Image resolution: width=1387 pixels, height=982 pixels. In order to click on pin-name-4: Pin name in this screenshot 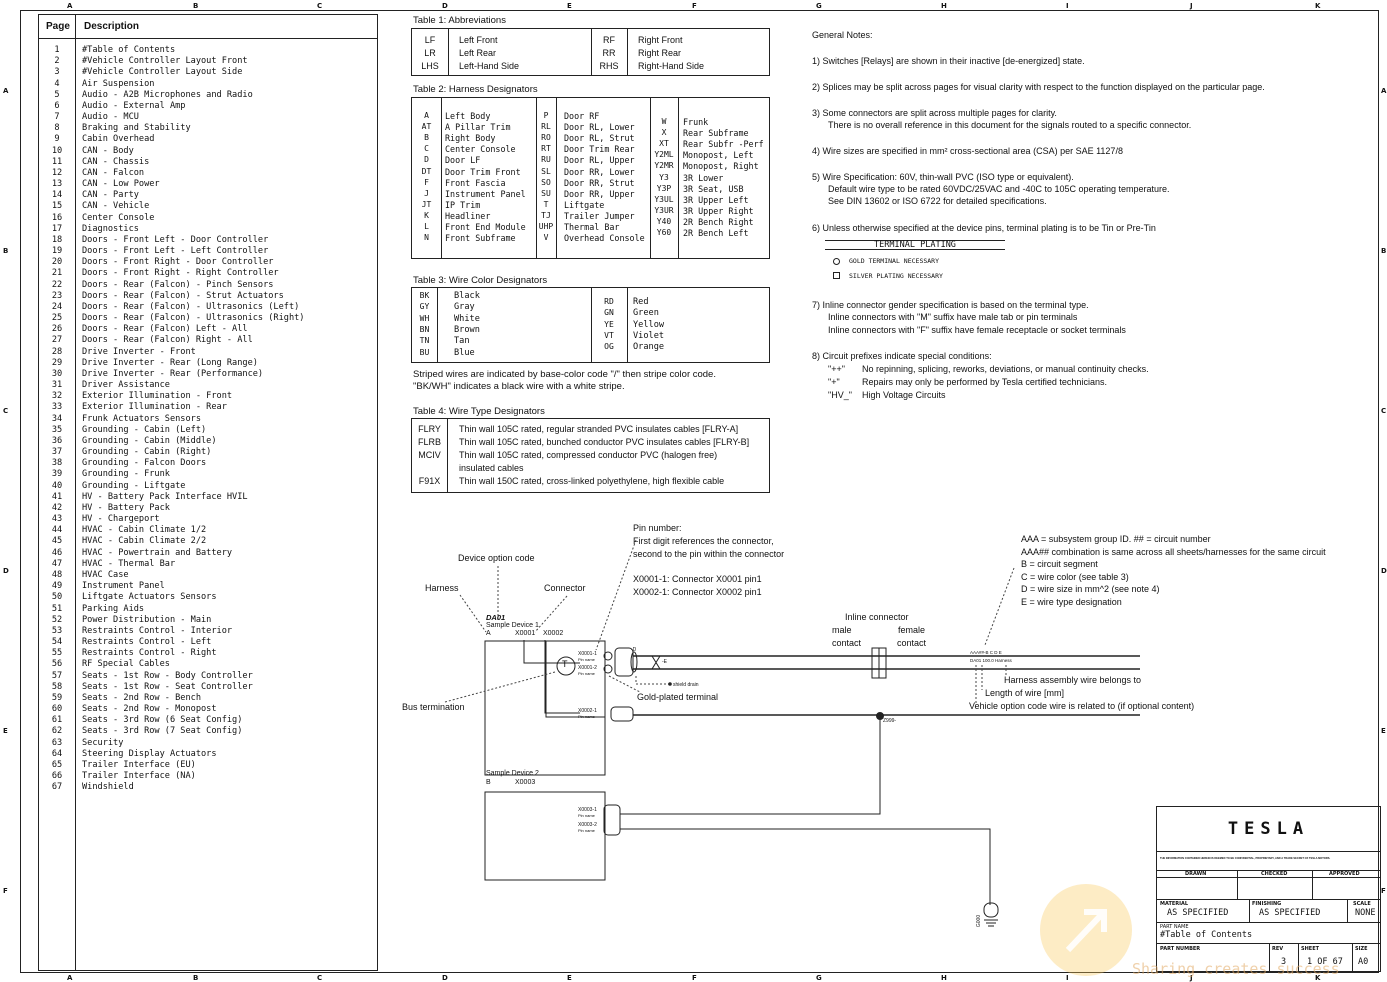, I will do `click(586, 815)`.